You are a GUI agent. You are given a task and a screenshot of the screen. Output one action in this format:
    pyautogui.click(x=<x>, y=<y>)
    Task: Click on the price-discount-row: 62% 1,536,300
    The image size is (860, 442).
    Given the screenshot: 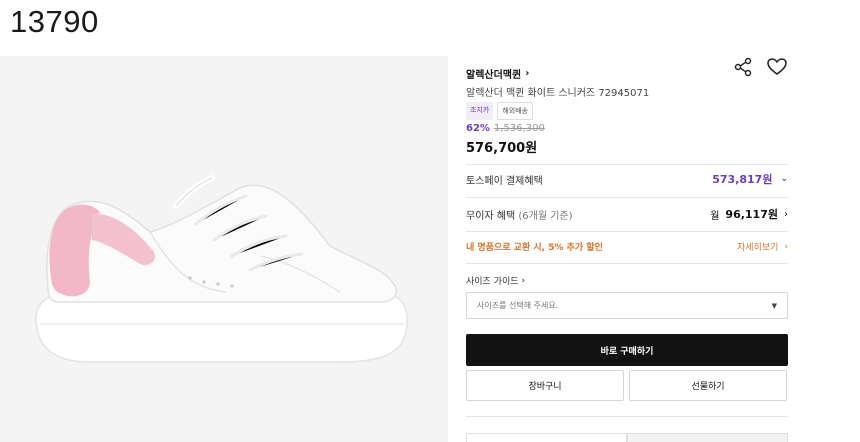 What is the action you would take?
    pyautogui.click(x=505, y=128)
    